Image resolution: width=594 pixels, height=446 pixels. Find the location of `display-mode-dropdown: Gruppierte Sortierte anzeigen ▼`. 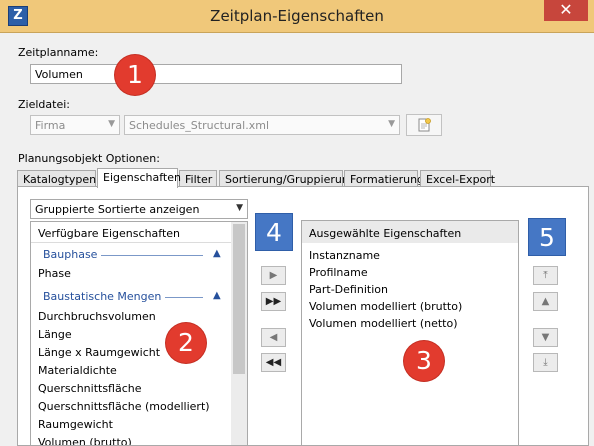

display-mode-dropdown: Gruppierte Sortierte anzeigen ▼ is located at coordinates (139, 209).